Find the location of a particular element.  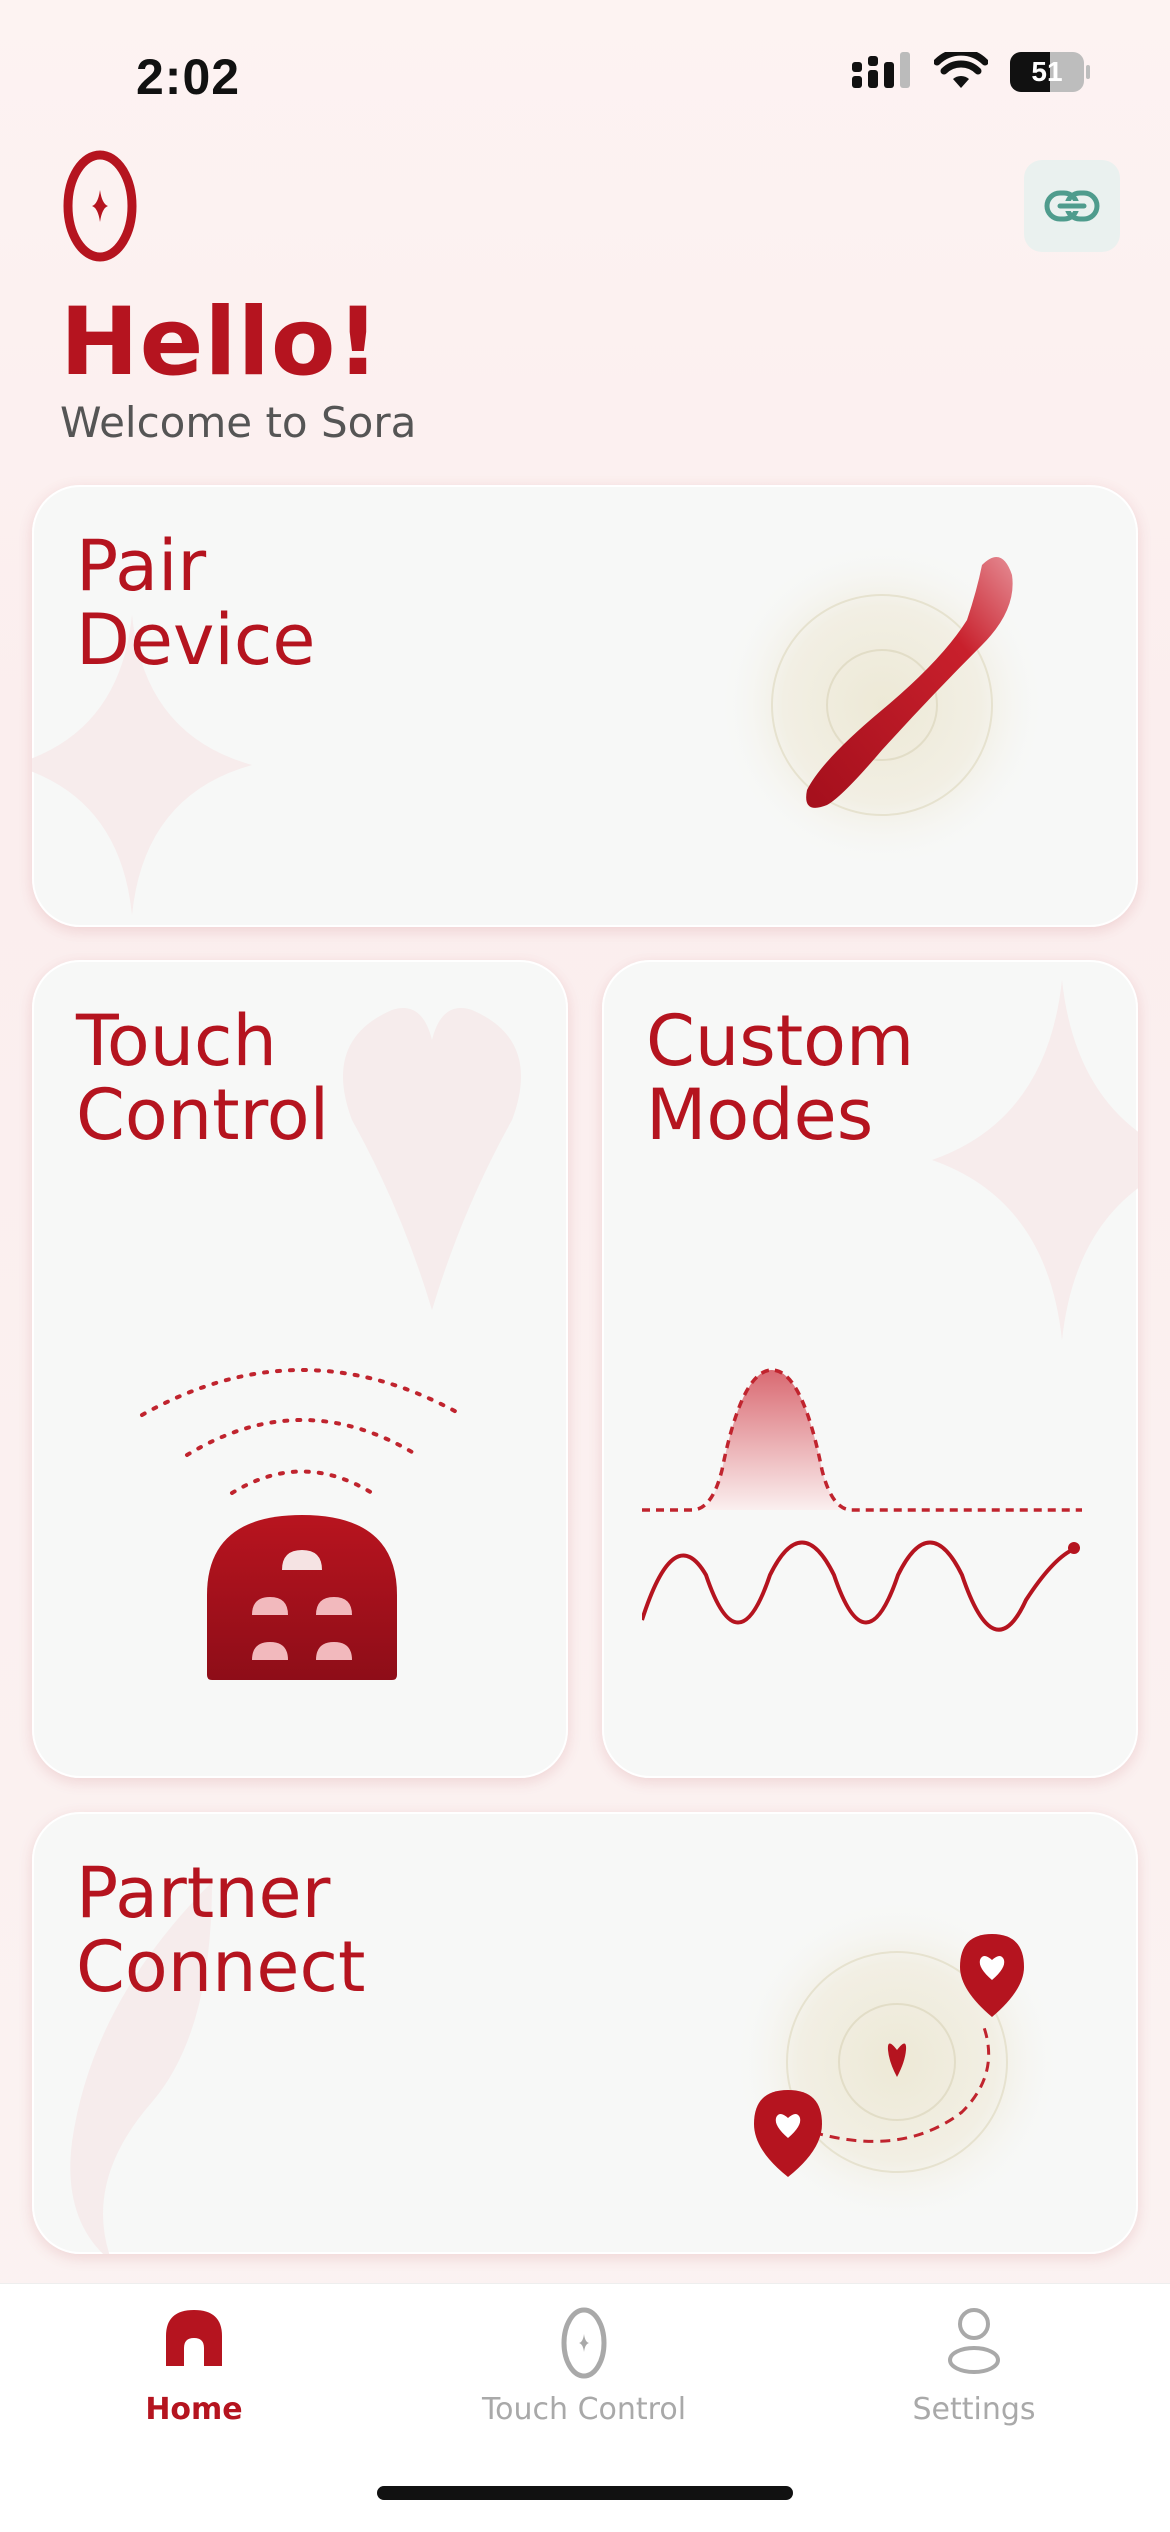

welcome-subtitle: Welcome to Sora is located at coordinates (238, 422).